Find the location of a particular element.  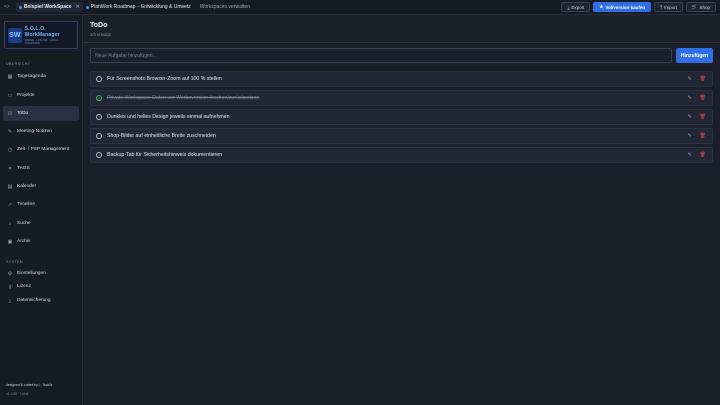

close-icon: ✕ is located at coordinates (78, 7).